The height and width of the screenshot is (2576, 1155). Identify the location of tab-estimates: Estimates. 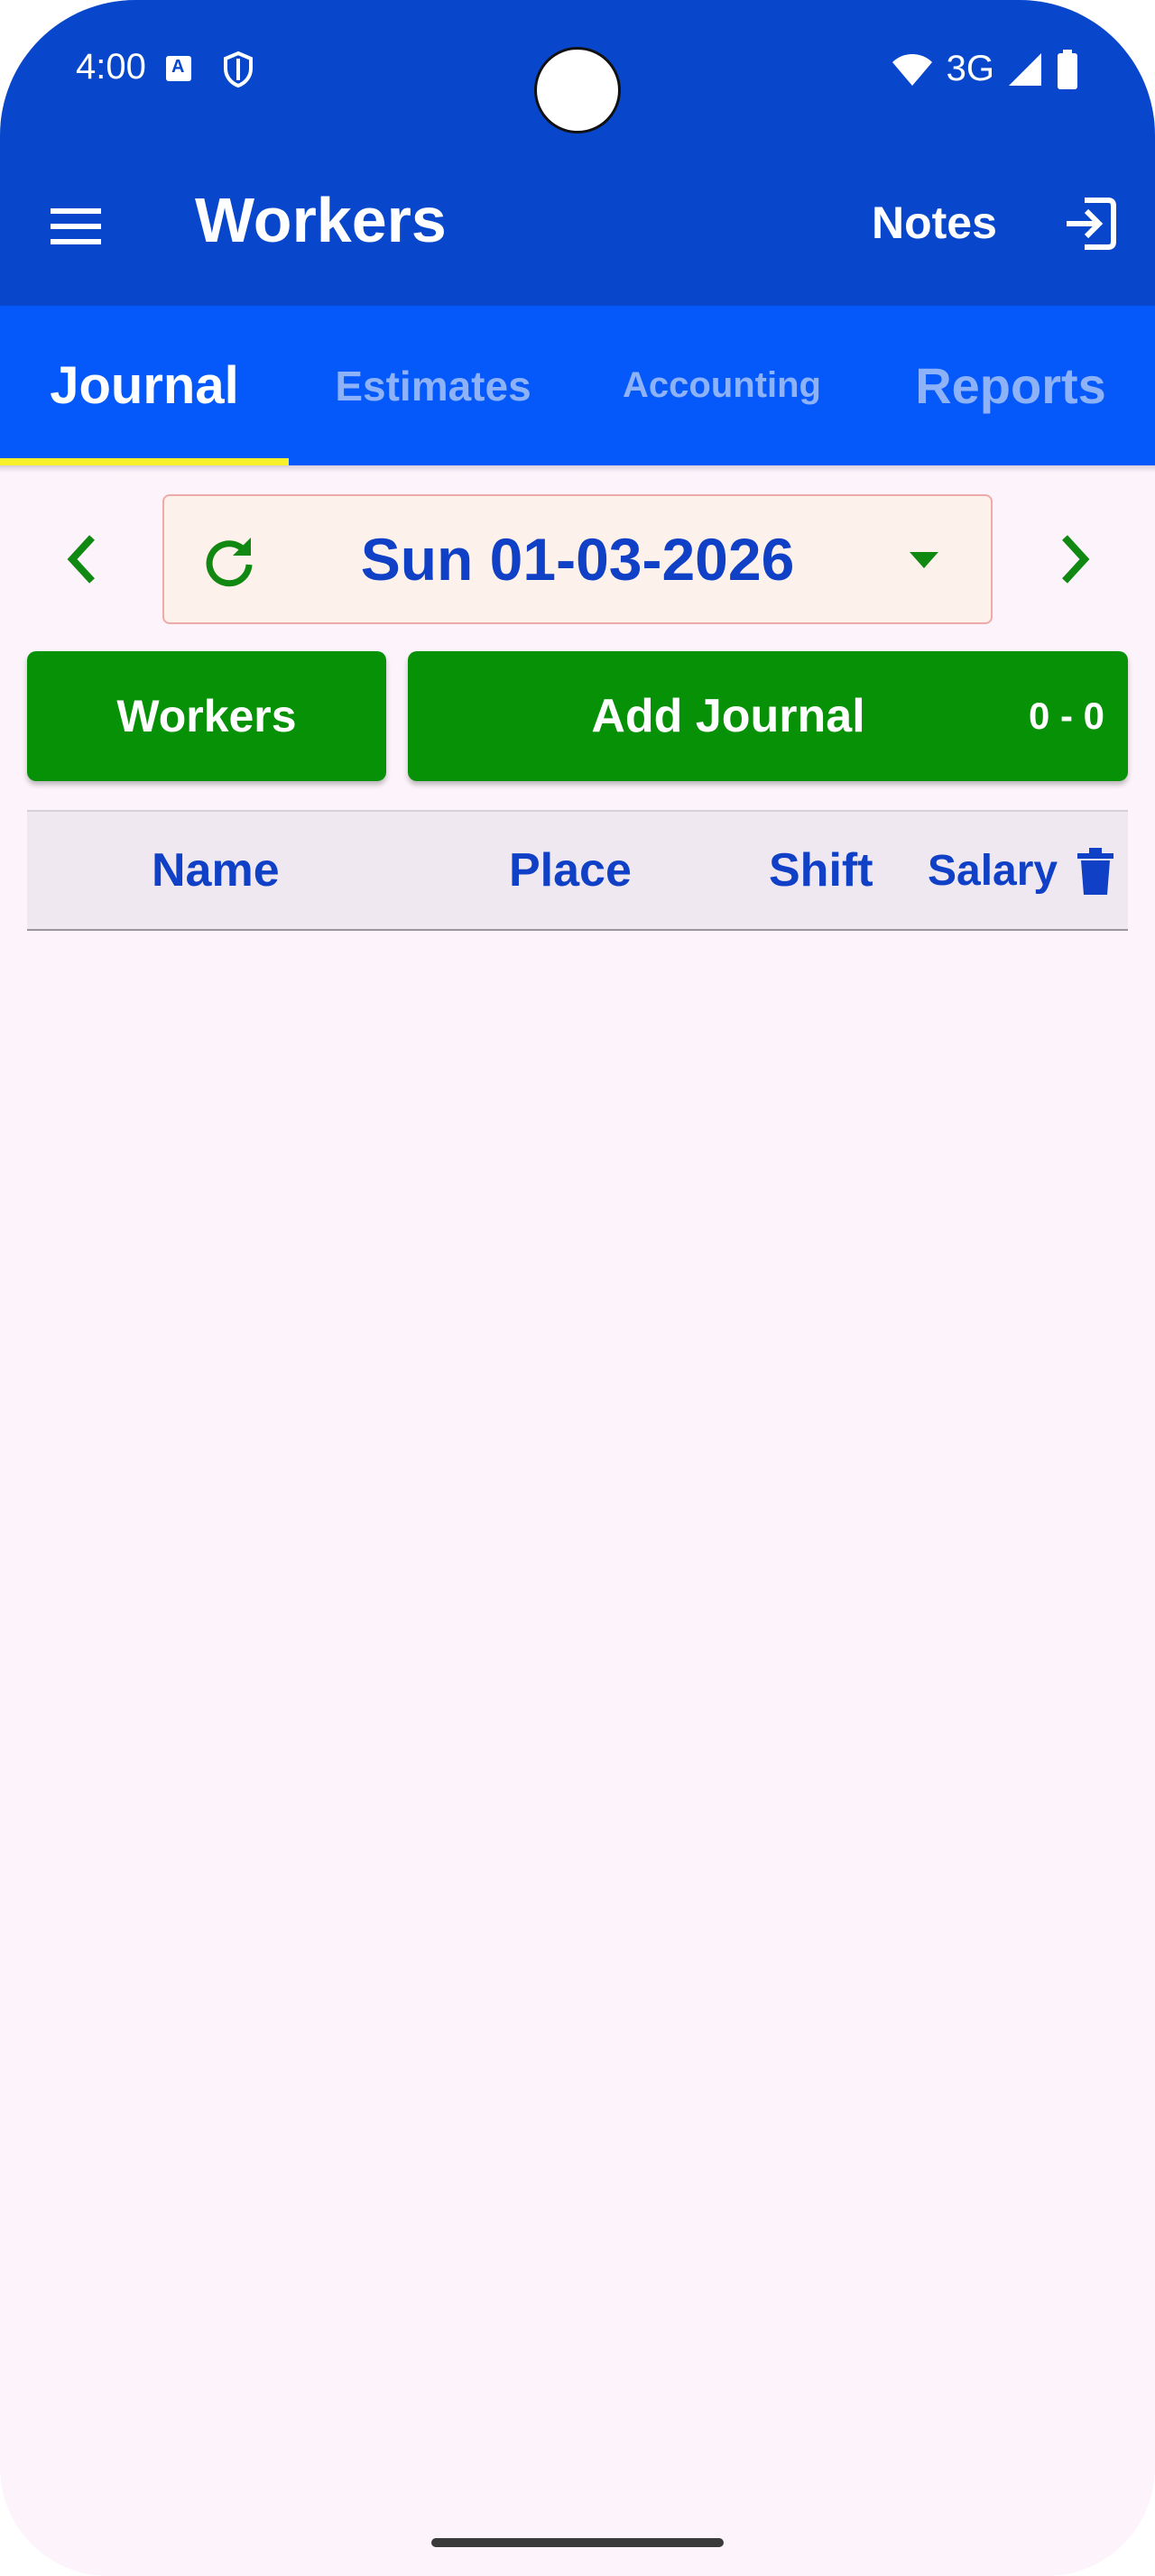
(433, 385).